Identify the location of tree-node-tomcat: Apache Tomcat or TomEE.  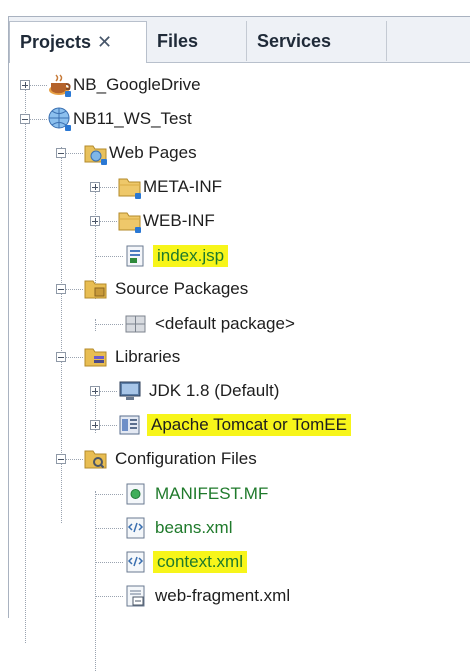
(234, 425).